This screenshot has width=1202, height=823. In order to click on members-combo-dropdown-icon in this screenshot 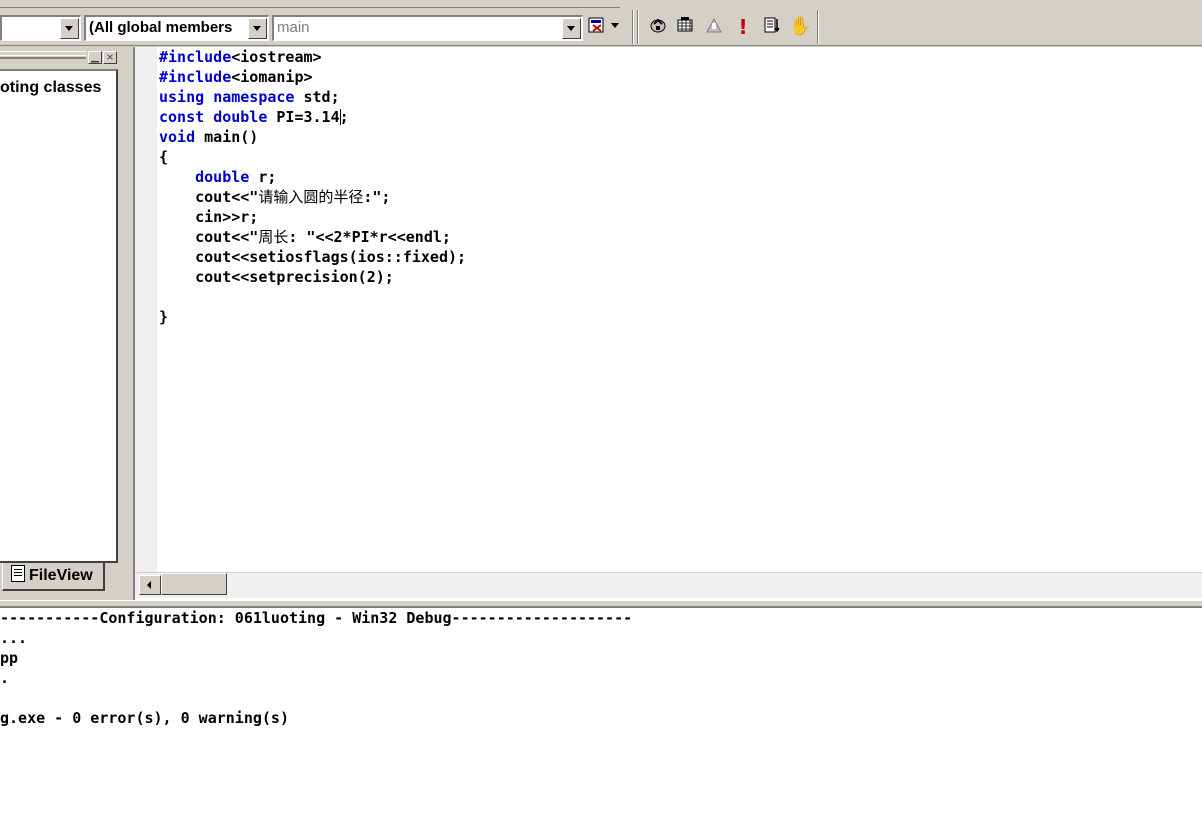, I will do `click(257, 28)`.